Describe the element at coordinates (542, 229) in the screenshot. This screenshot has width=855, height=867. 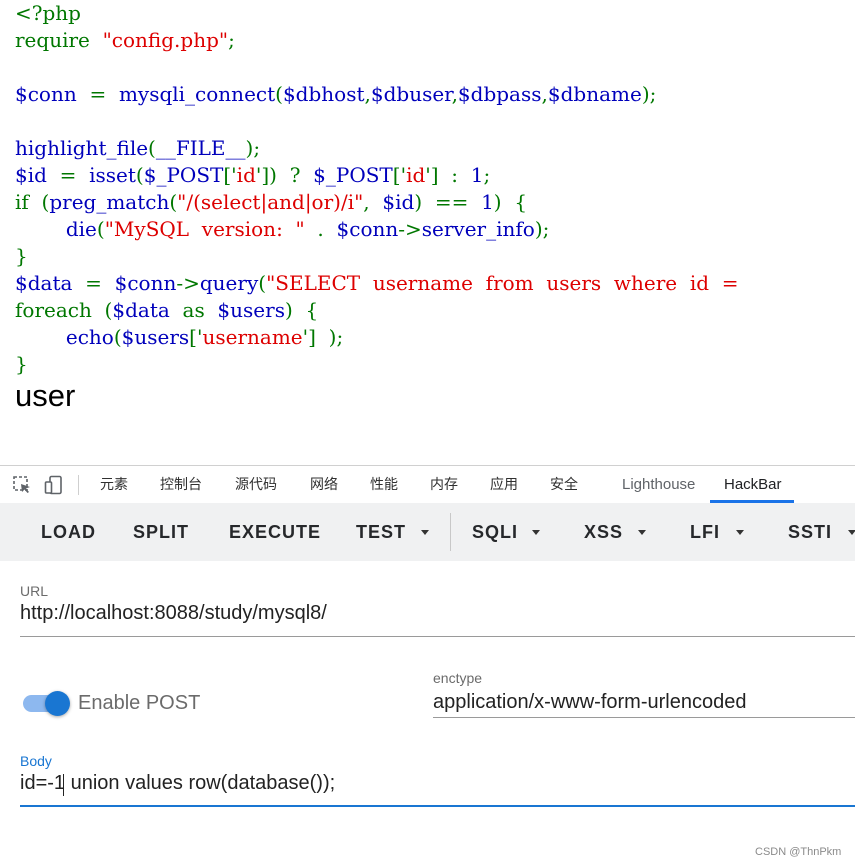
I see `code-token: );` at that location.